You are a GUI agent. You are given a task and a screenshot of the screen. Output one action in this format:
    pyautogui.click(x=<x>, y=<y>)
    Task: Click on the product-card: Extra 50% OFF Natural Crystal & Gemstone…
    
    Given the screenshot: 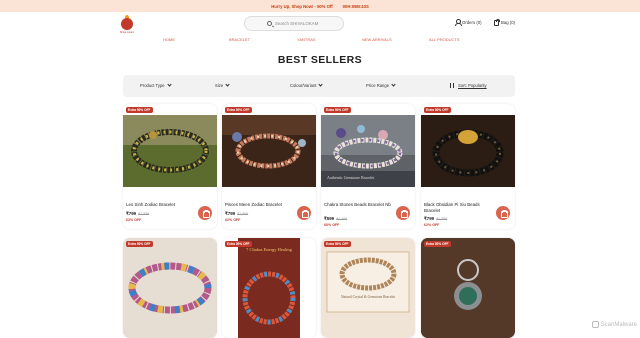 What is the action you would take?
    pyautogui.click(x=368, y=288)
    